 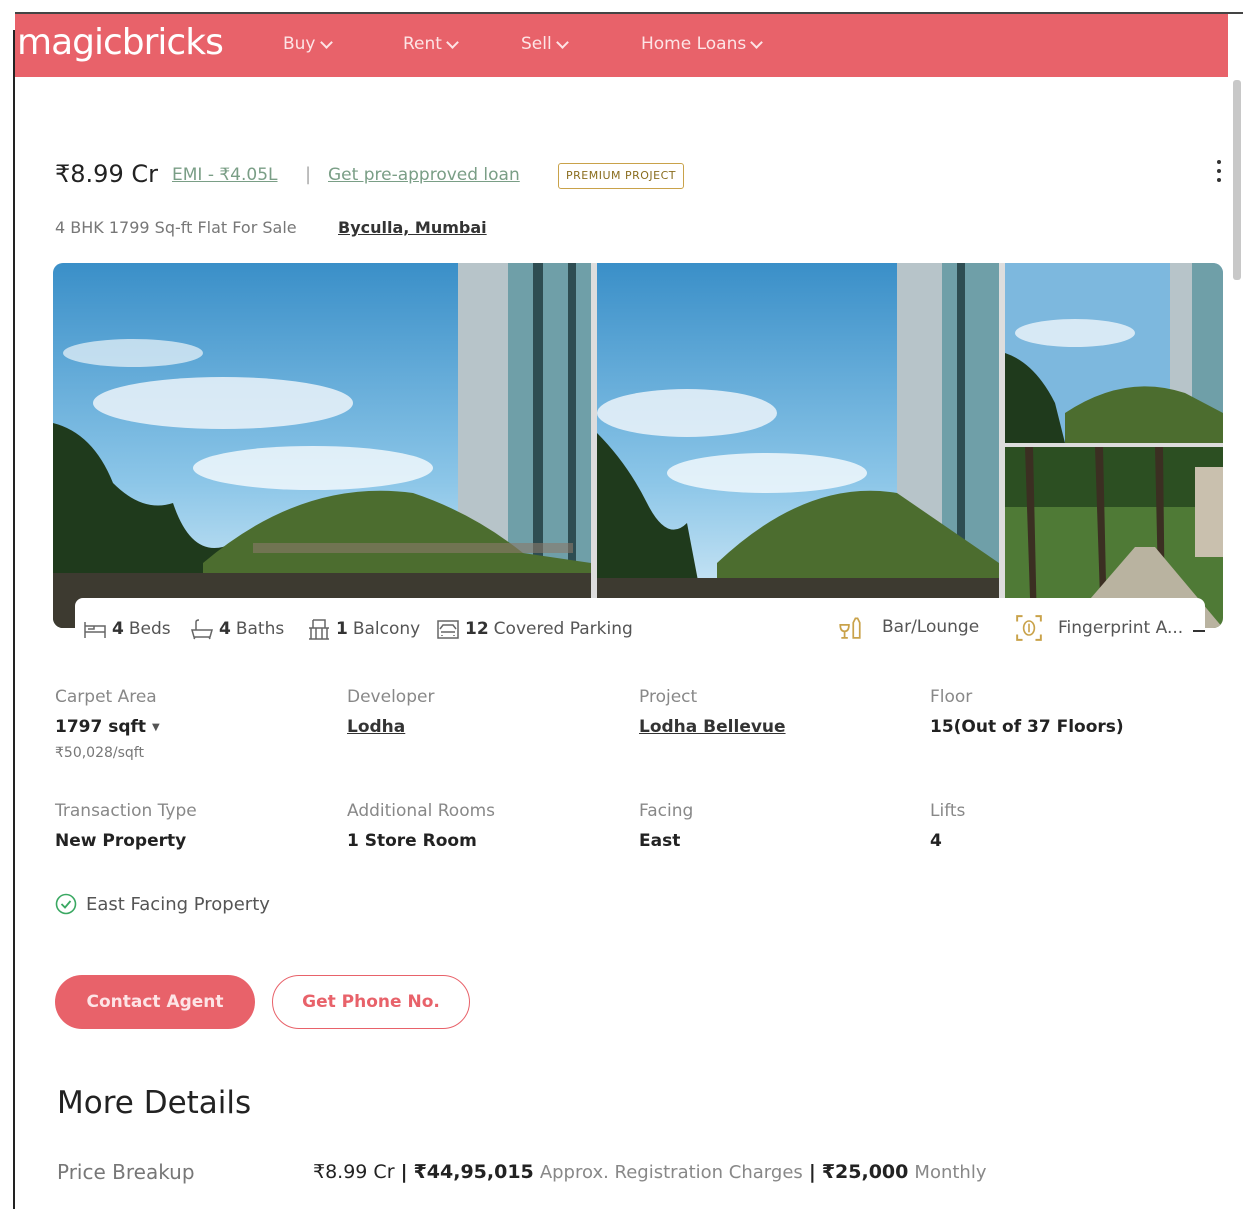 What do you see at coordinates (299, 44) in the screenshot?
I see `nav-buy-label: Buy` at bounding box center [299, 44].